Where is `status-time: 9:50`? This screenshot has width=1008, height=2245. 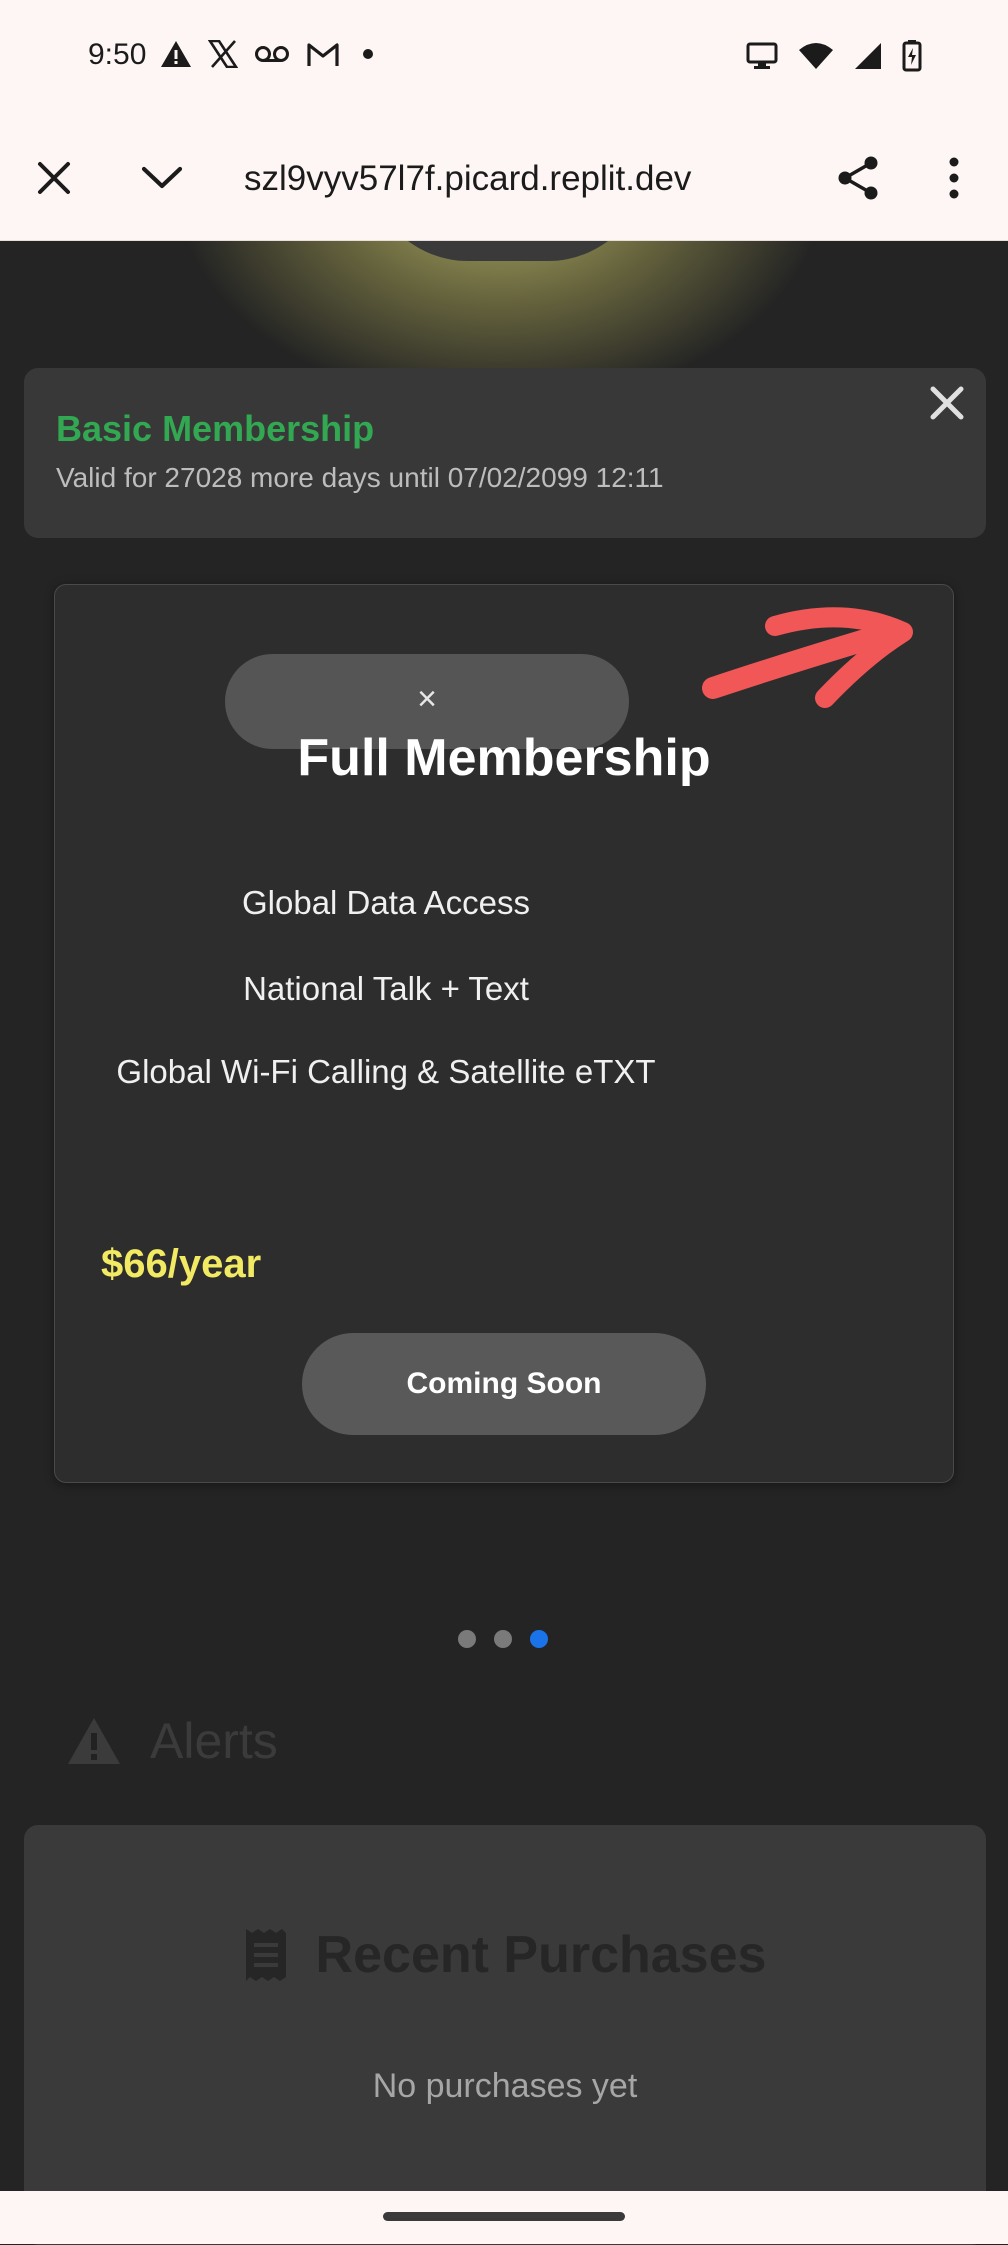 status-time: 9:50 is located at coordinates (117, 54).